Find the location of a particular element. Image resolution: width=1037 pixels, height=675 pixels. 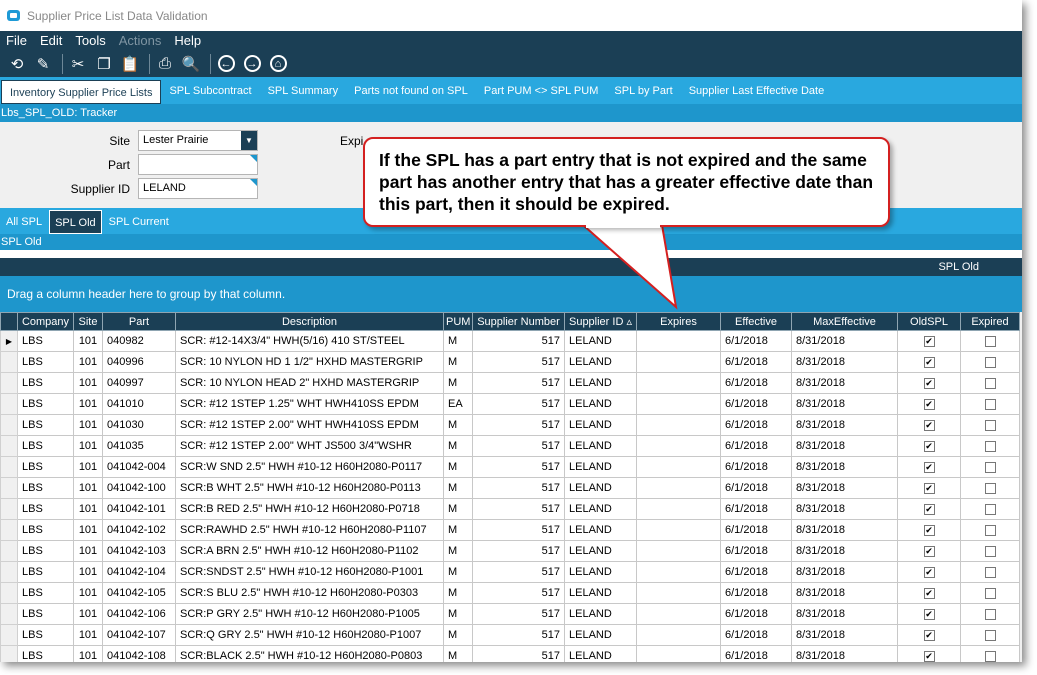

cell-description: SCR:W SND 2.5" HWH #10-12 H60H2080-P0117 is located at coordinates (309, 467).